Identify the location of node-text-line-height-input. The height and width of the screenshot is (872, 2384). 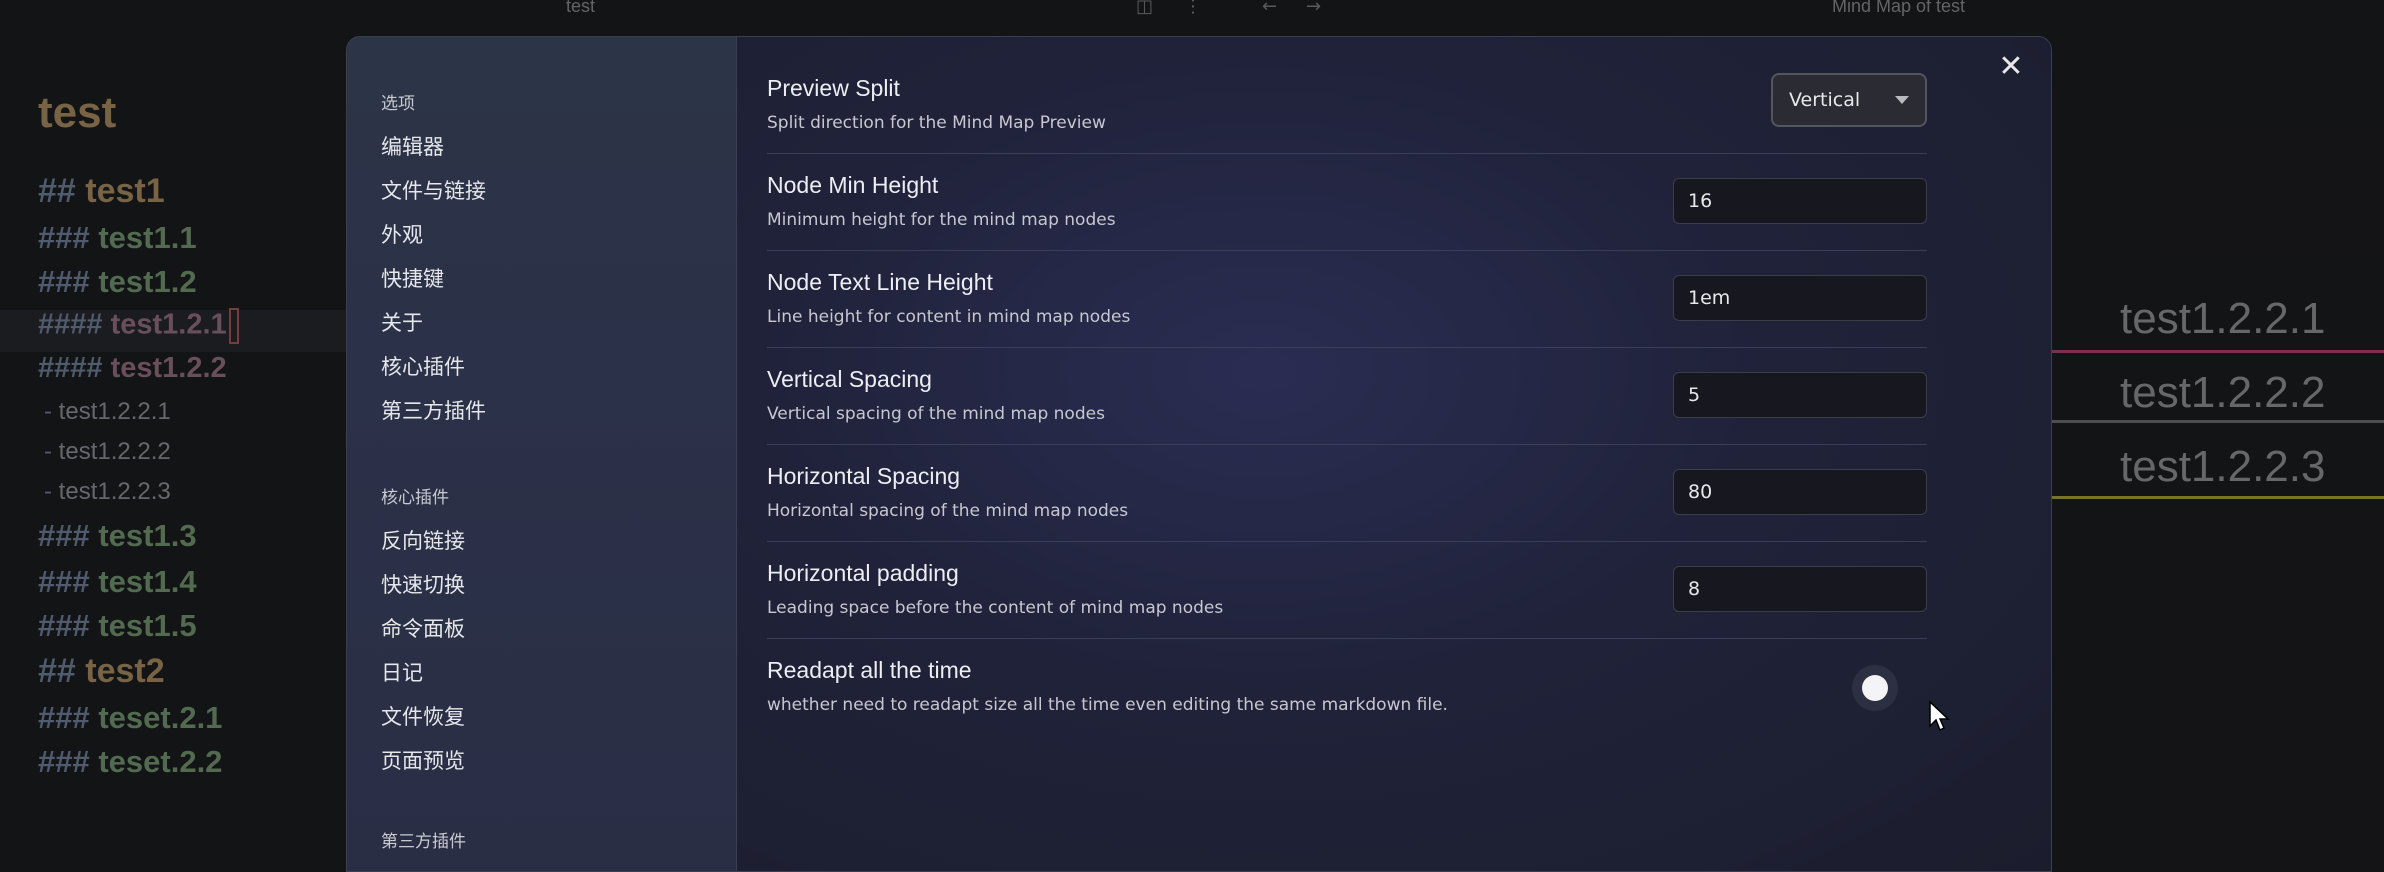
(1800, 298).